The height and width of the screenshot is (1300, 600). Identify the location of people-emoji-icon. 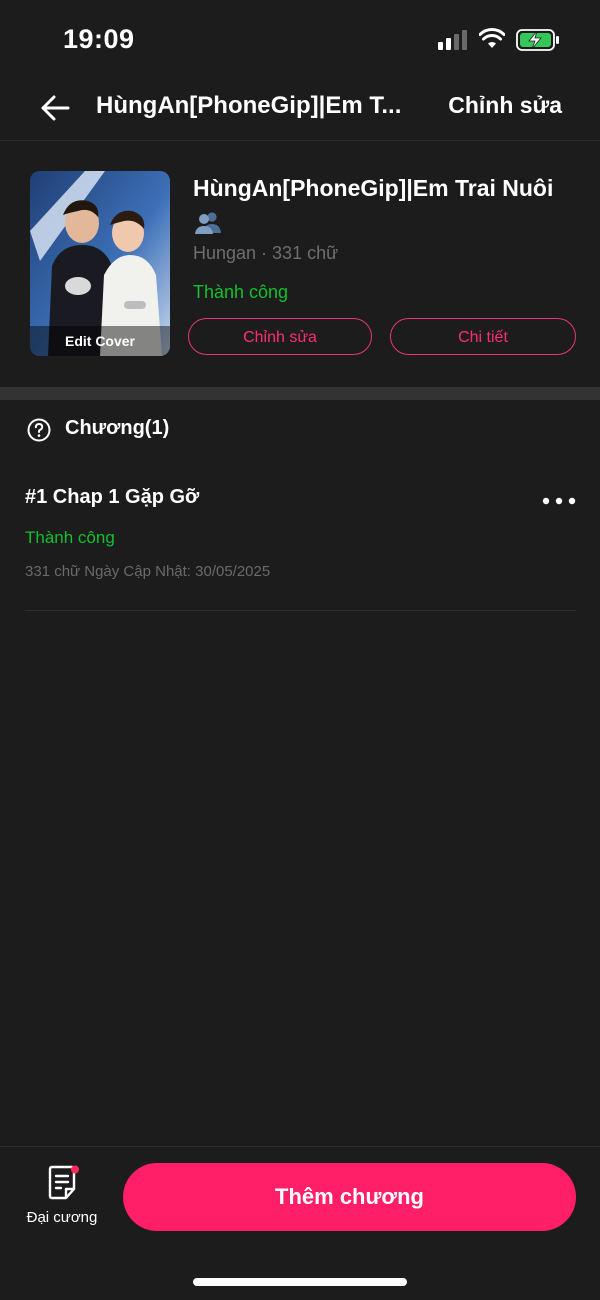
(208, 223).